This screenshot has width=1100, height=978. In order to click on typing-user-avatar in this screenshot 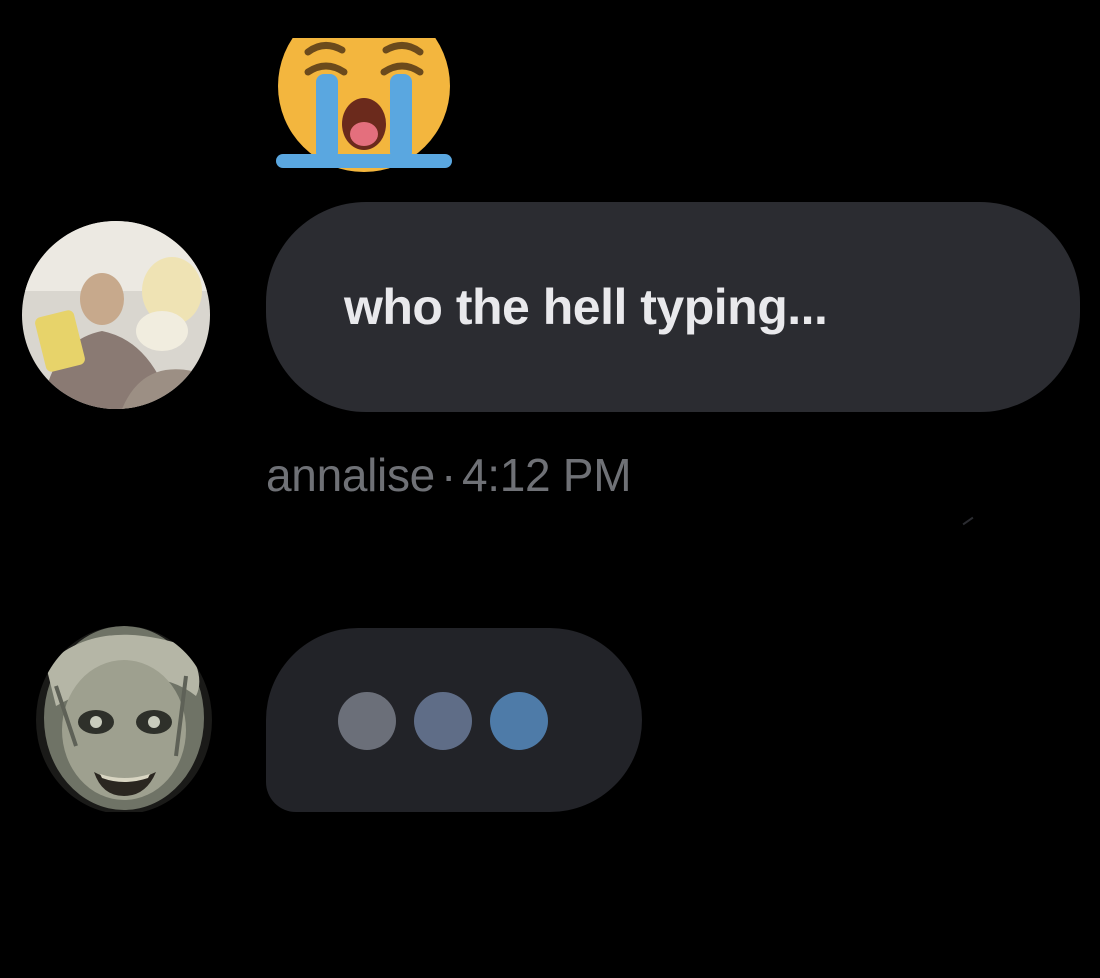, I will do `click(124, 720)`.